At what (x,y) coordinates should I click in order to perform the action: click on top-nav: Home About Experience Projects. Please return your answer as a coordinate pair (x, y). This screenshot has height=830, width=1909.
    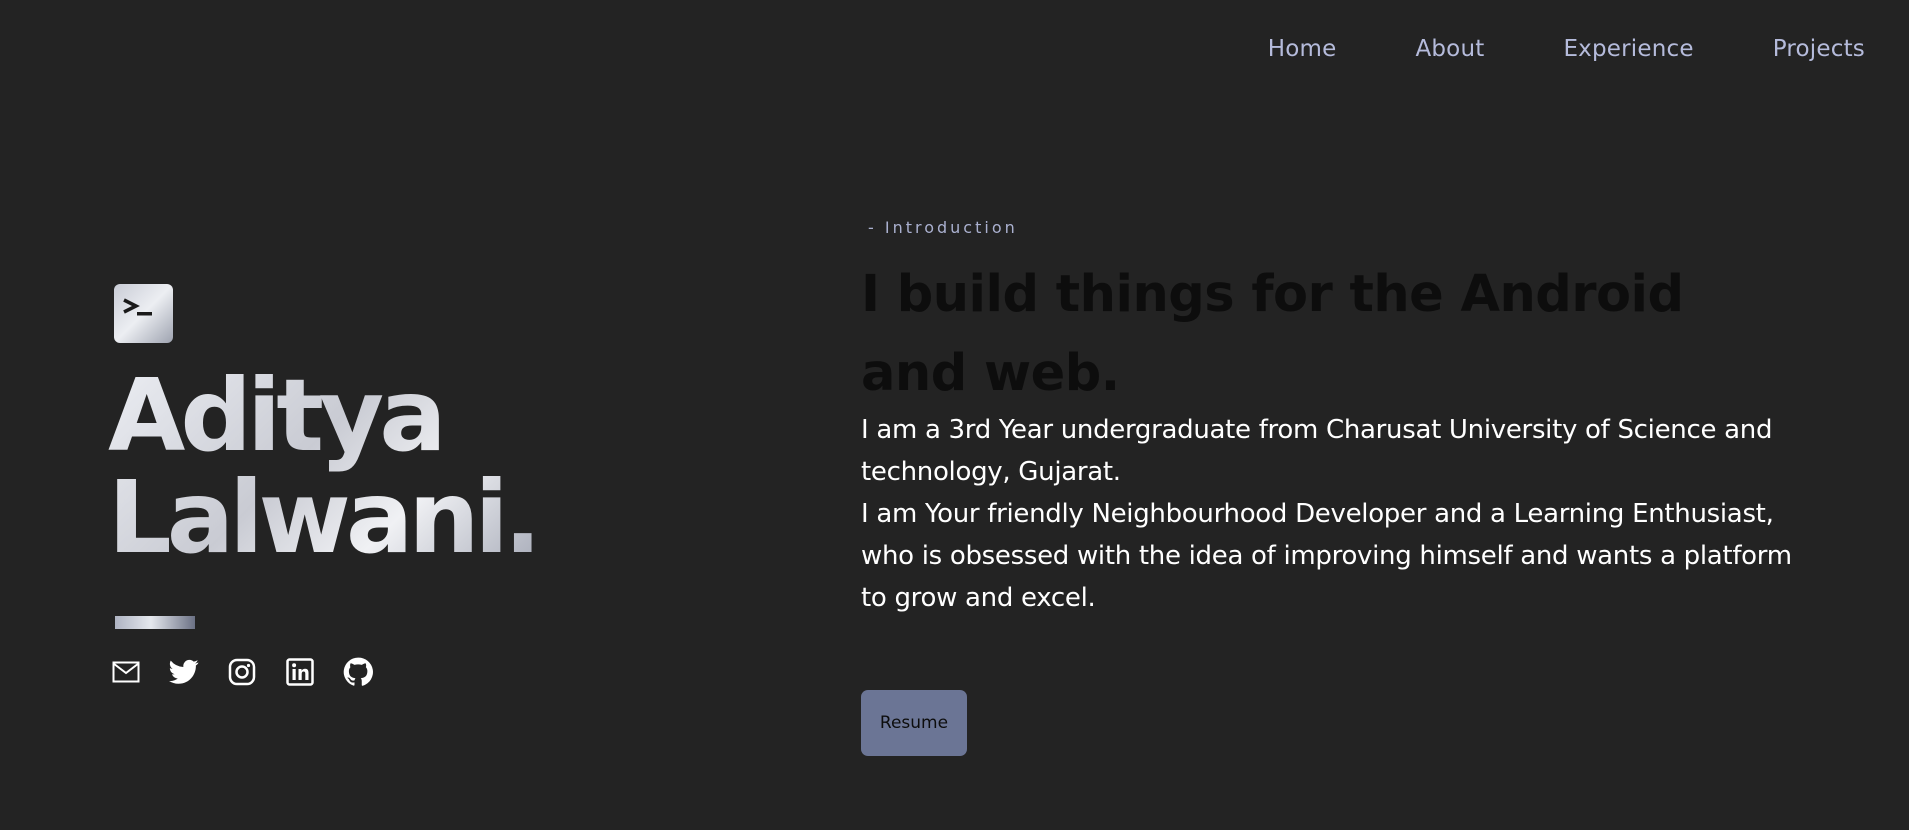
    Looking at the image, I should click on (1566, 49).